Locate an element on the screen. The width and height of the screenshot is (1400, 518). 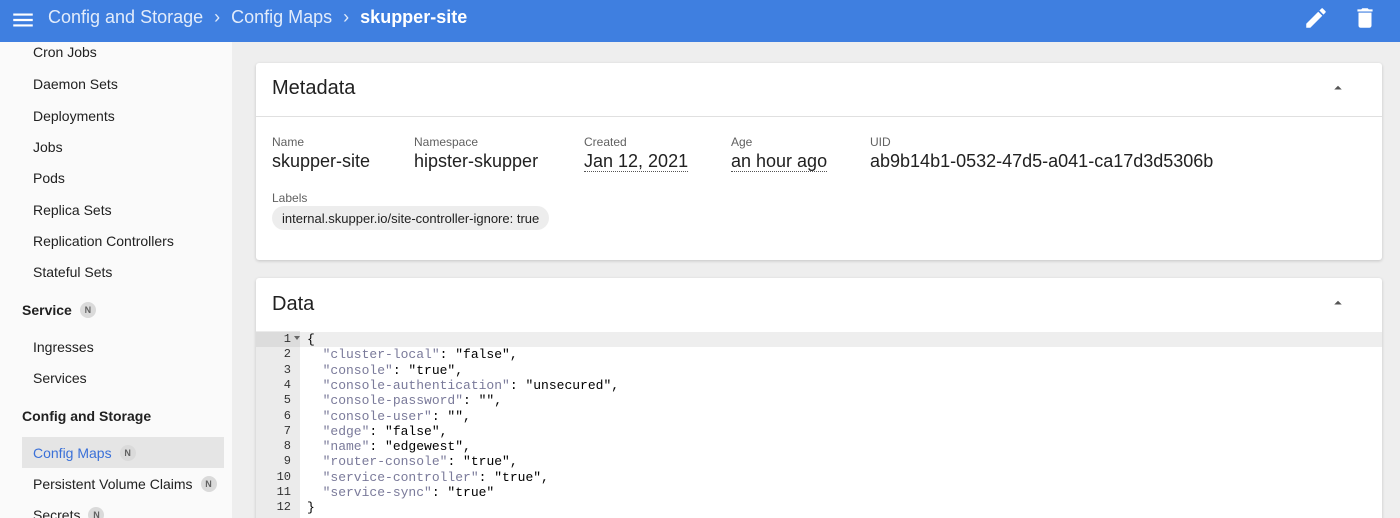
json-value: : "unsecured", is located at coordinates (564, 385).